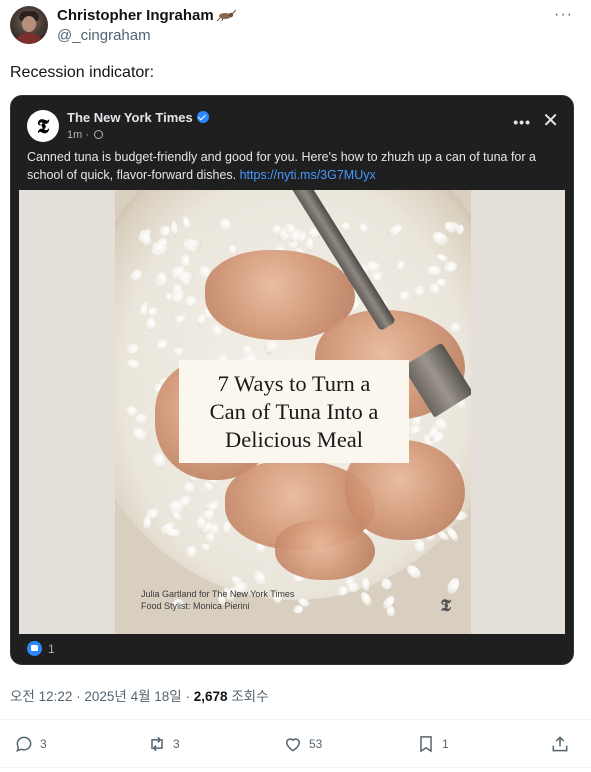 The height and width of the screenshot is (772, 591). What do you see at coordinates (24, 744) in the screenshot?
I see `reply-icon` at bounding box center [24, 744].